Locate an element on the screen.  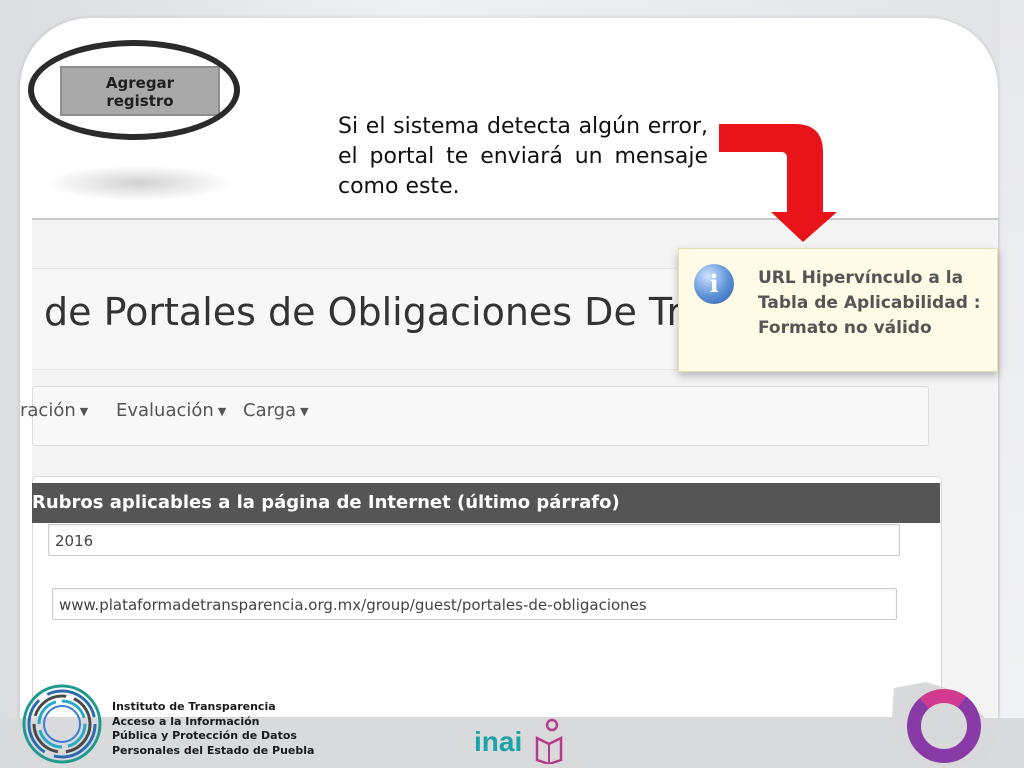
red-arrow-icon is located at coordinates (778, 183).